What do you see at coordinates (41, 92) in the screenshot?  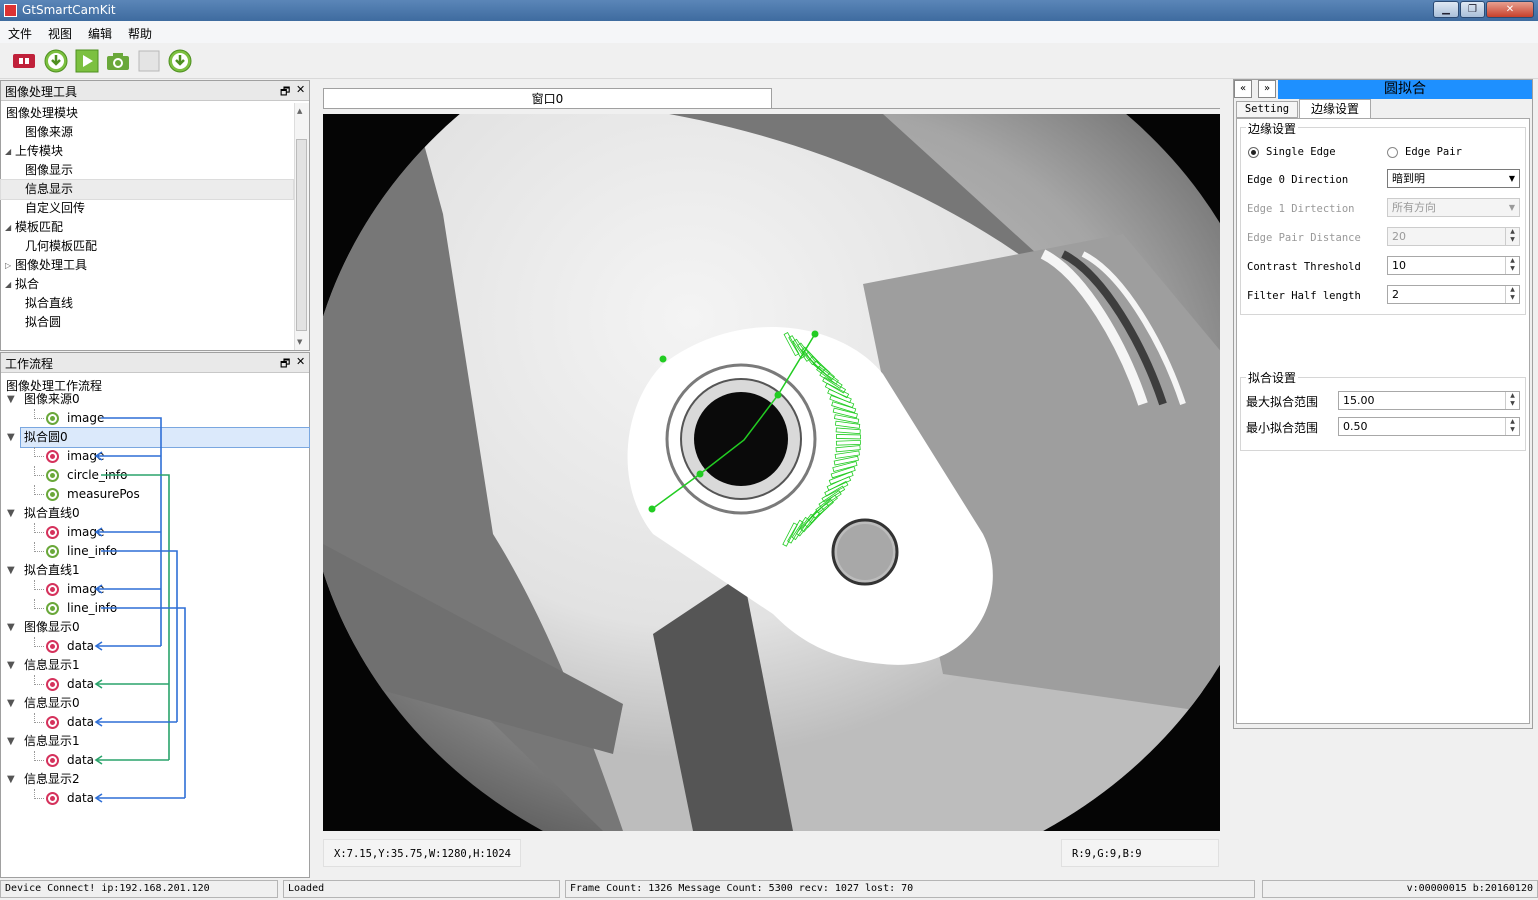 I see `tools-panel-title: 图像处理工具` at bounding box center [41, 92].